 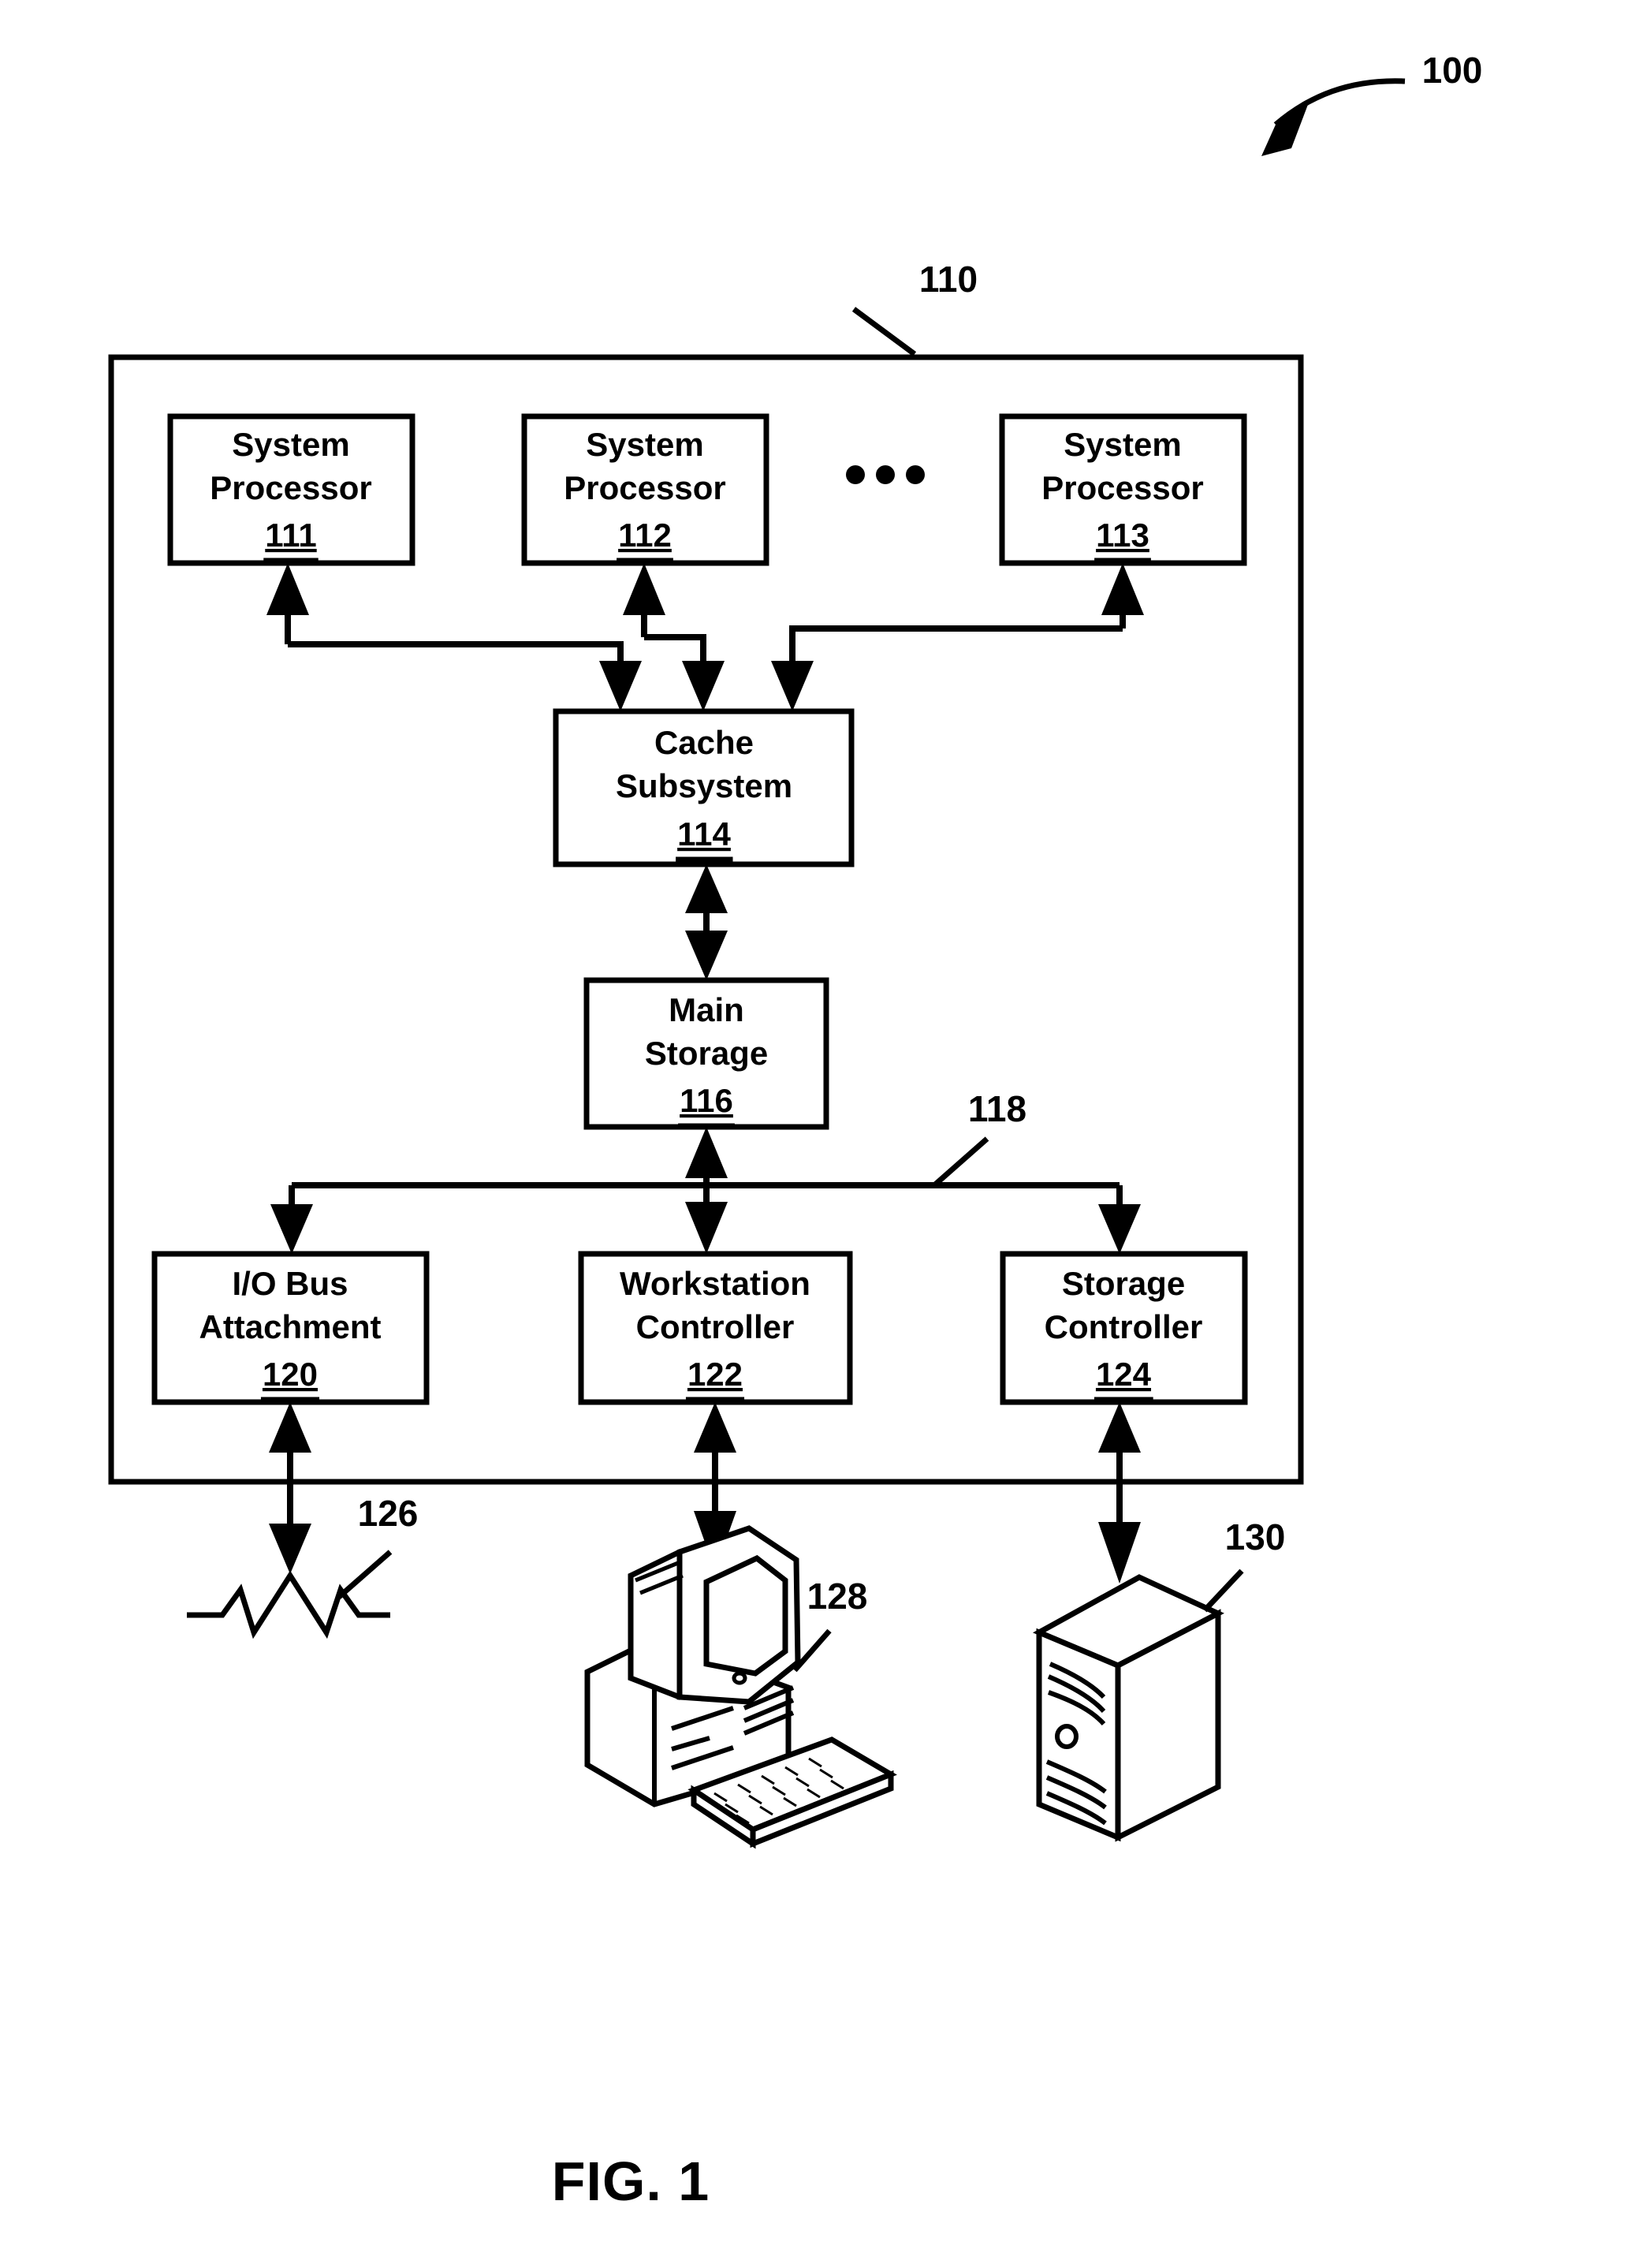 What do you see at coordinates (1123, 1283) in the screenshot?
I see `controller-124-line1: Storage` at bounding box center [1123, 1283].